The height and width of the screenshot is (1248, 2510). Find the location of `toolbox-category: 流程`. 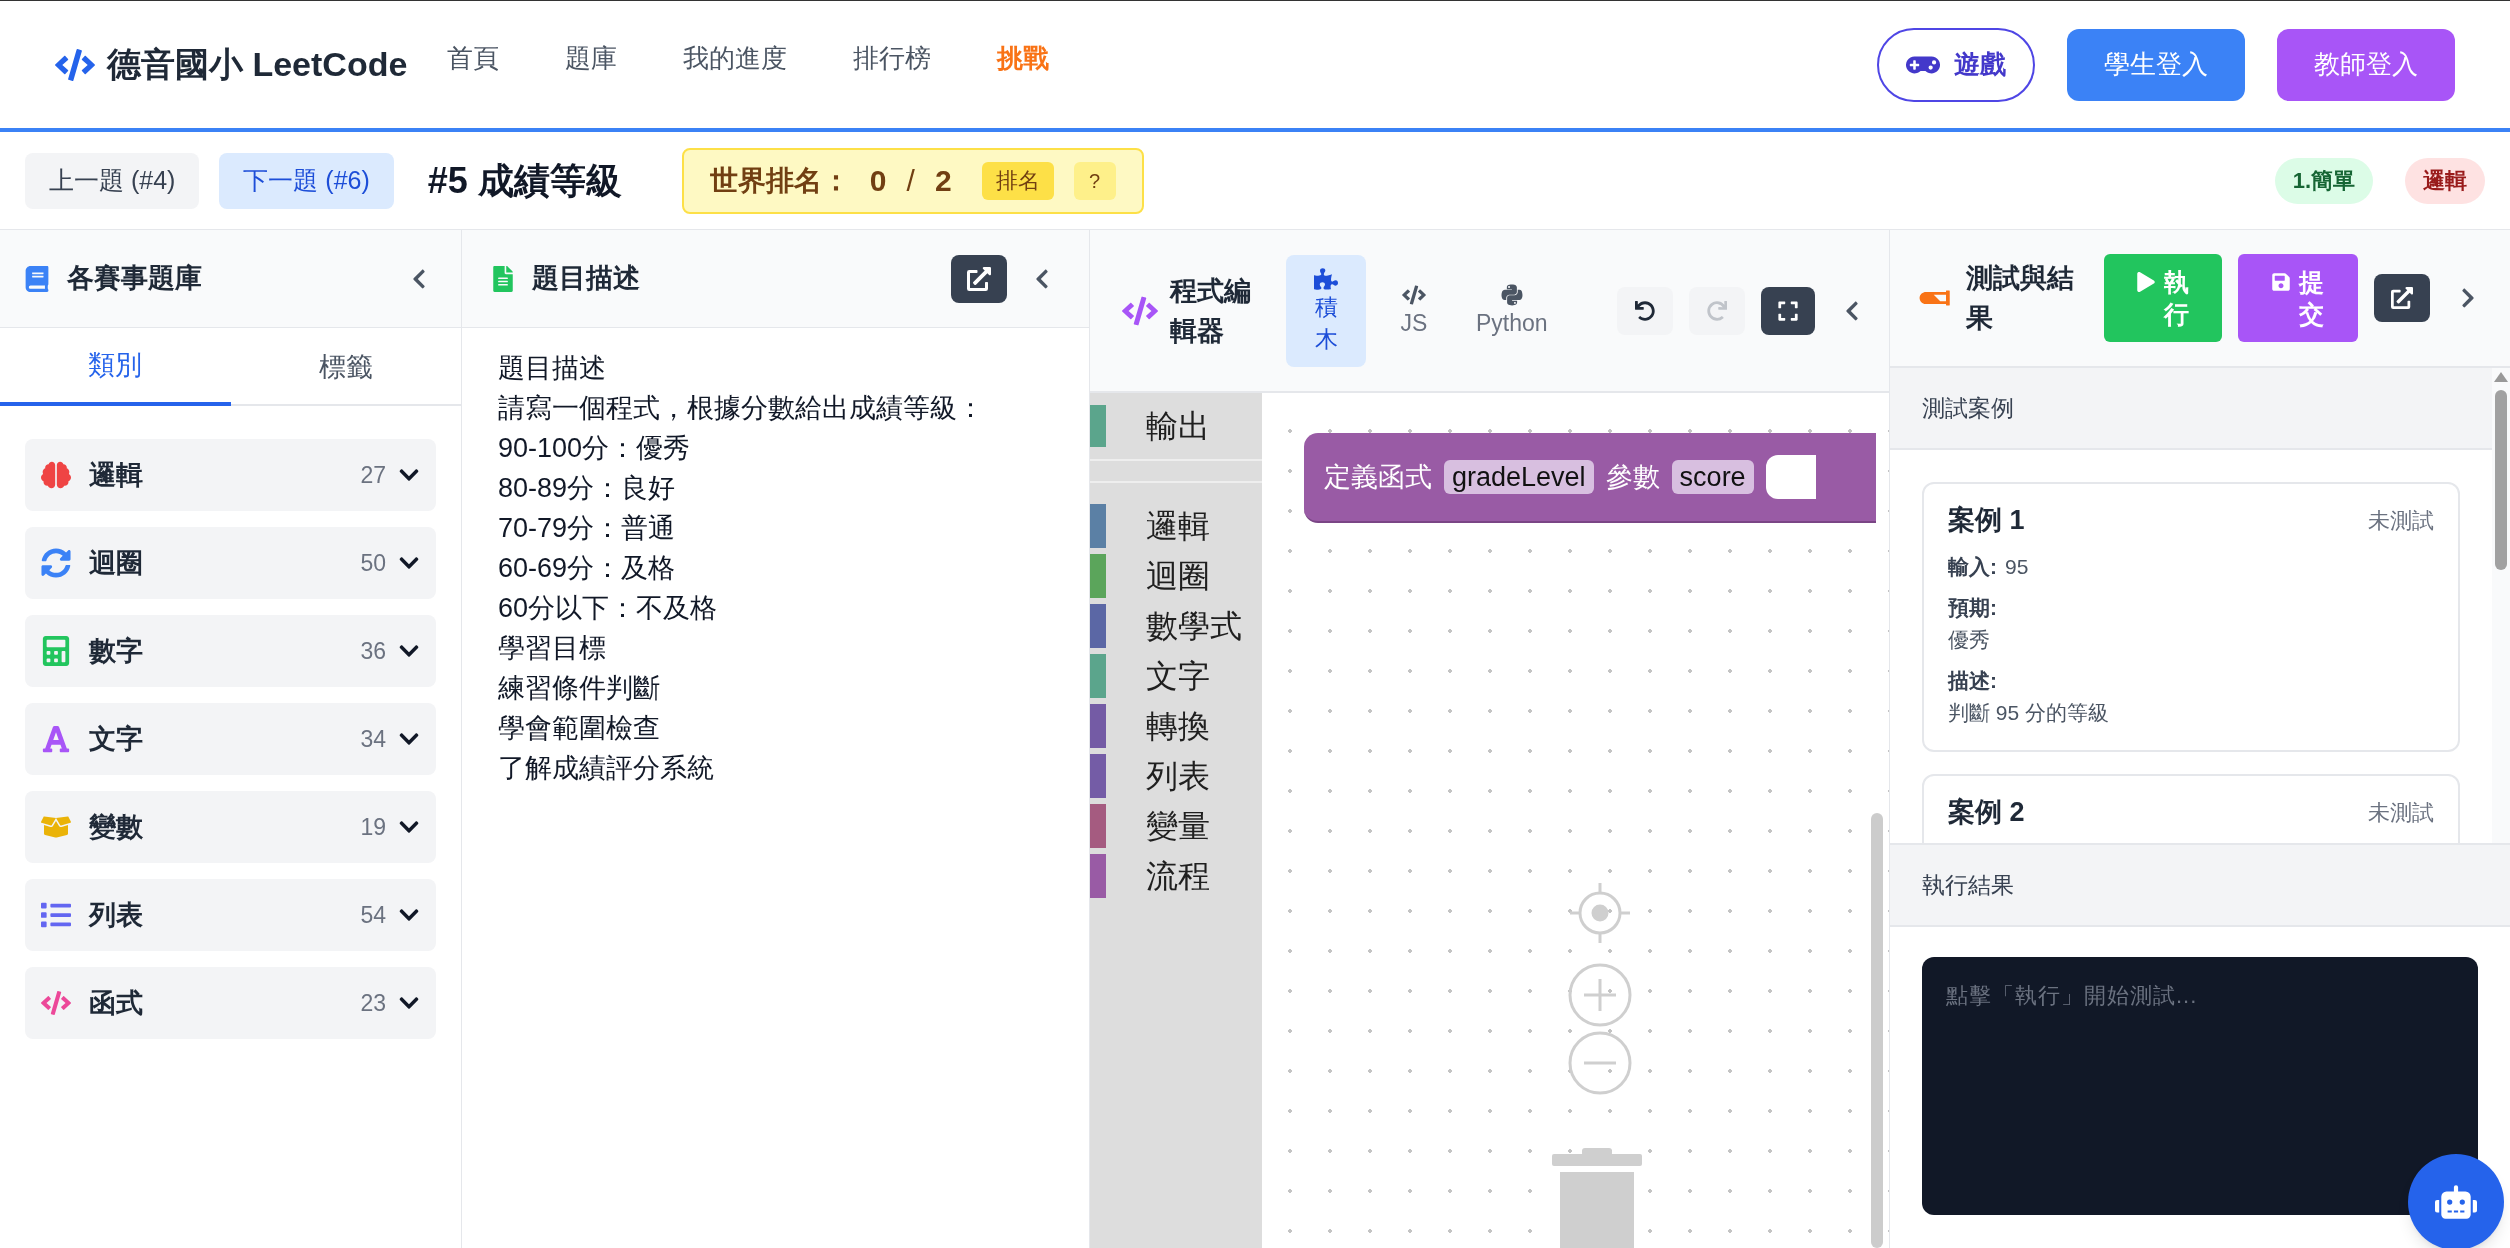

toolbox-category: 流程 is located at coordinates (1176, 876).